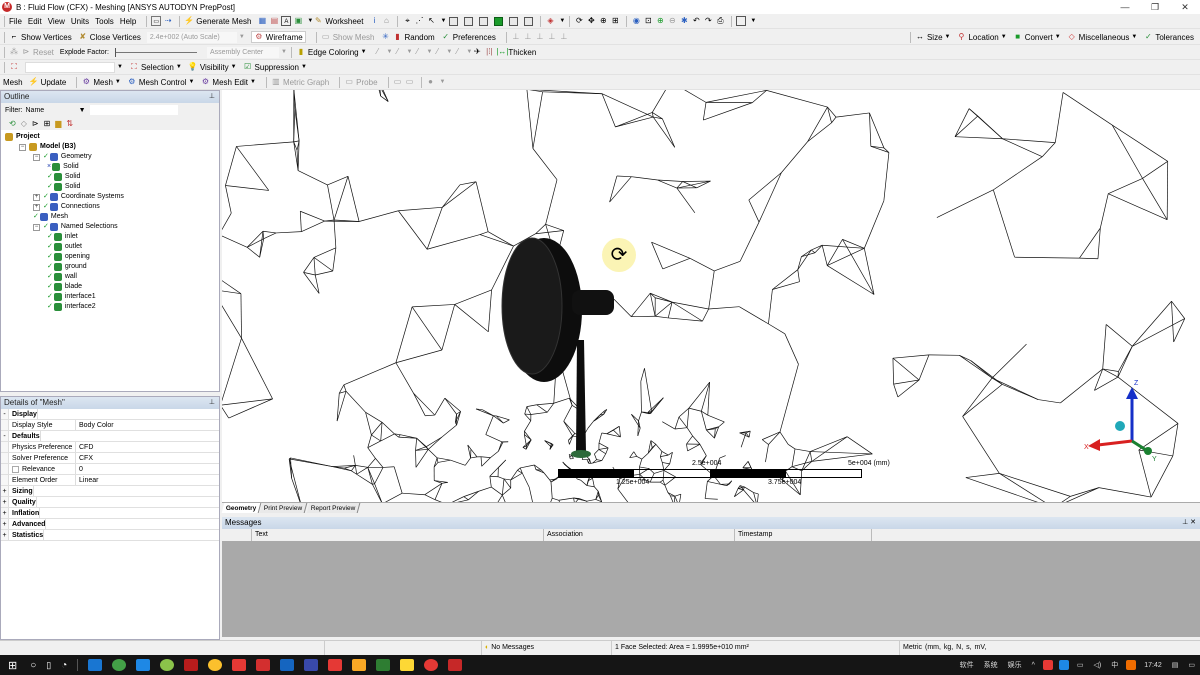 This screenshot has height=675, width=1200. Describe the element at coordinates (71, 297) in the screenshot. I see `tree-item: ✓ interface1` at that location.